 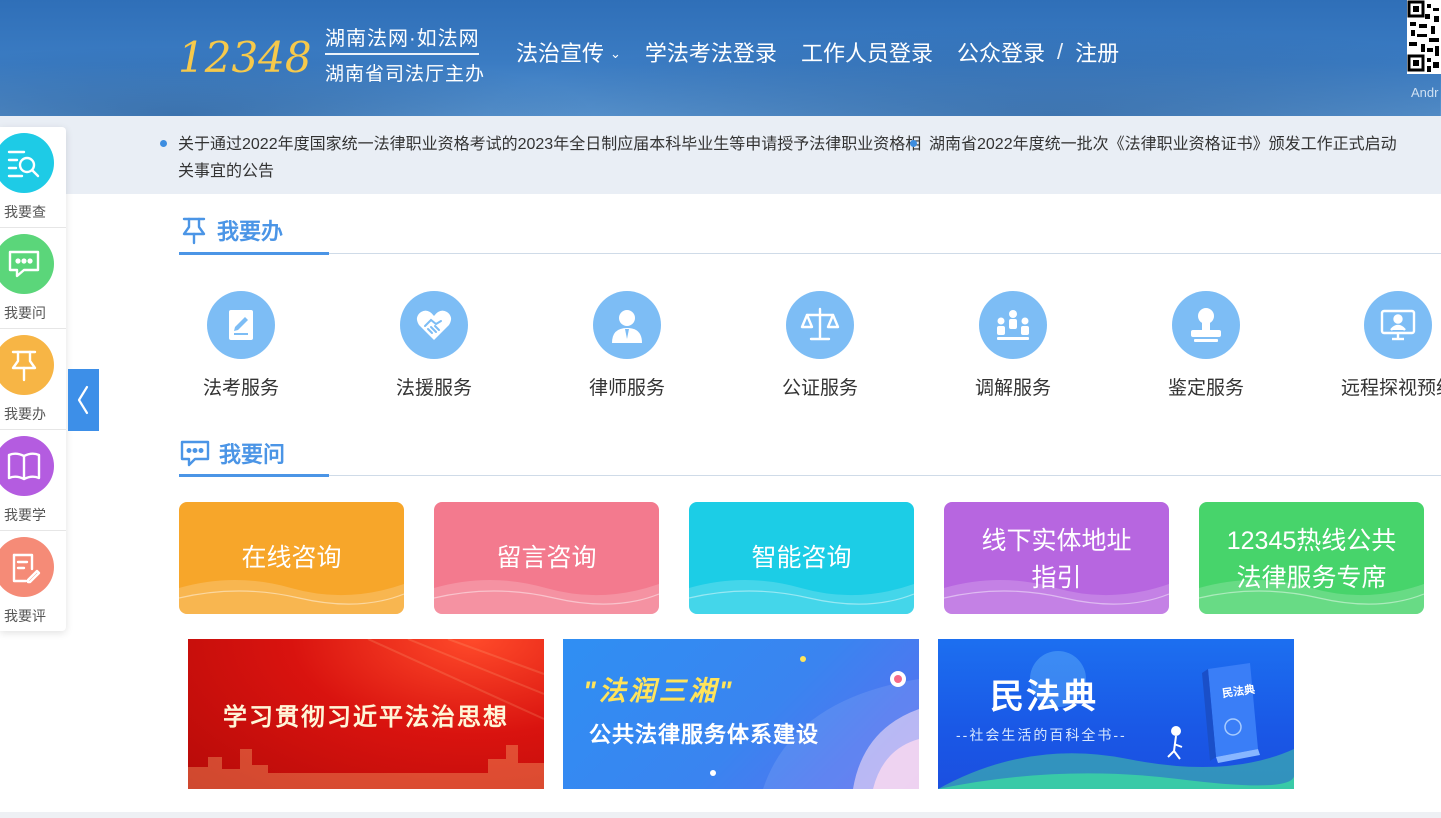 I want to click on clipboard-edit-icon, so click(x=27, y=567).